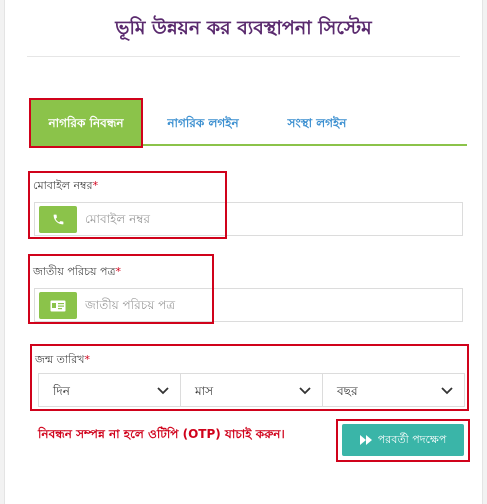  I want to click on tab-citizen-login: নাগরিক লগইন, so click(203, 123).